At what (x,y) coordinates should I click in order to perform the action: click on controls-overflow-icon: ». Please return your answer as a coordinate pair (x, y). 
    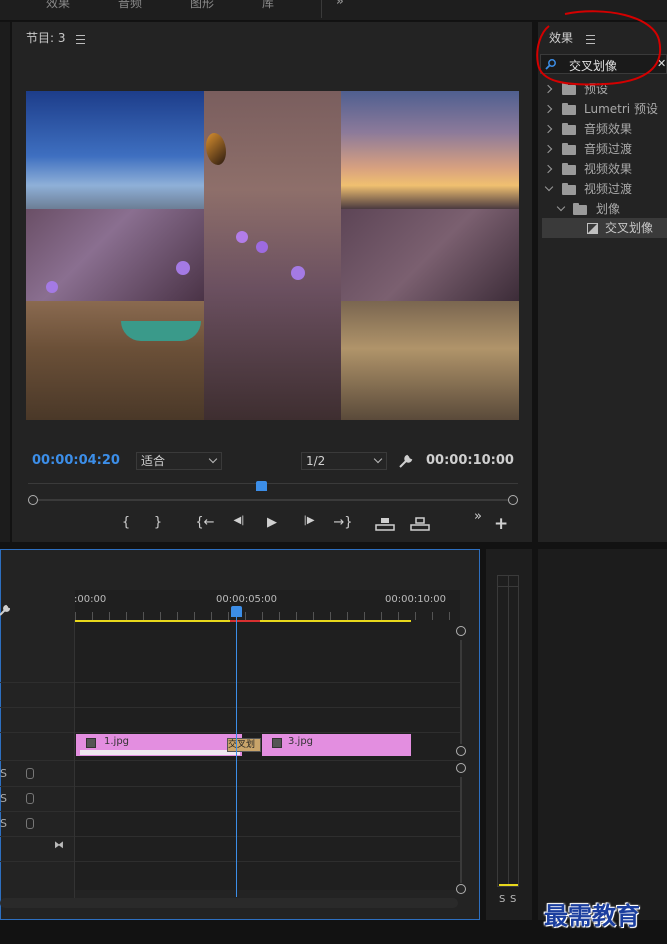
    Looking at the image, I should click on (478, 516).